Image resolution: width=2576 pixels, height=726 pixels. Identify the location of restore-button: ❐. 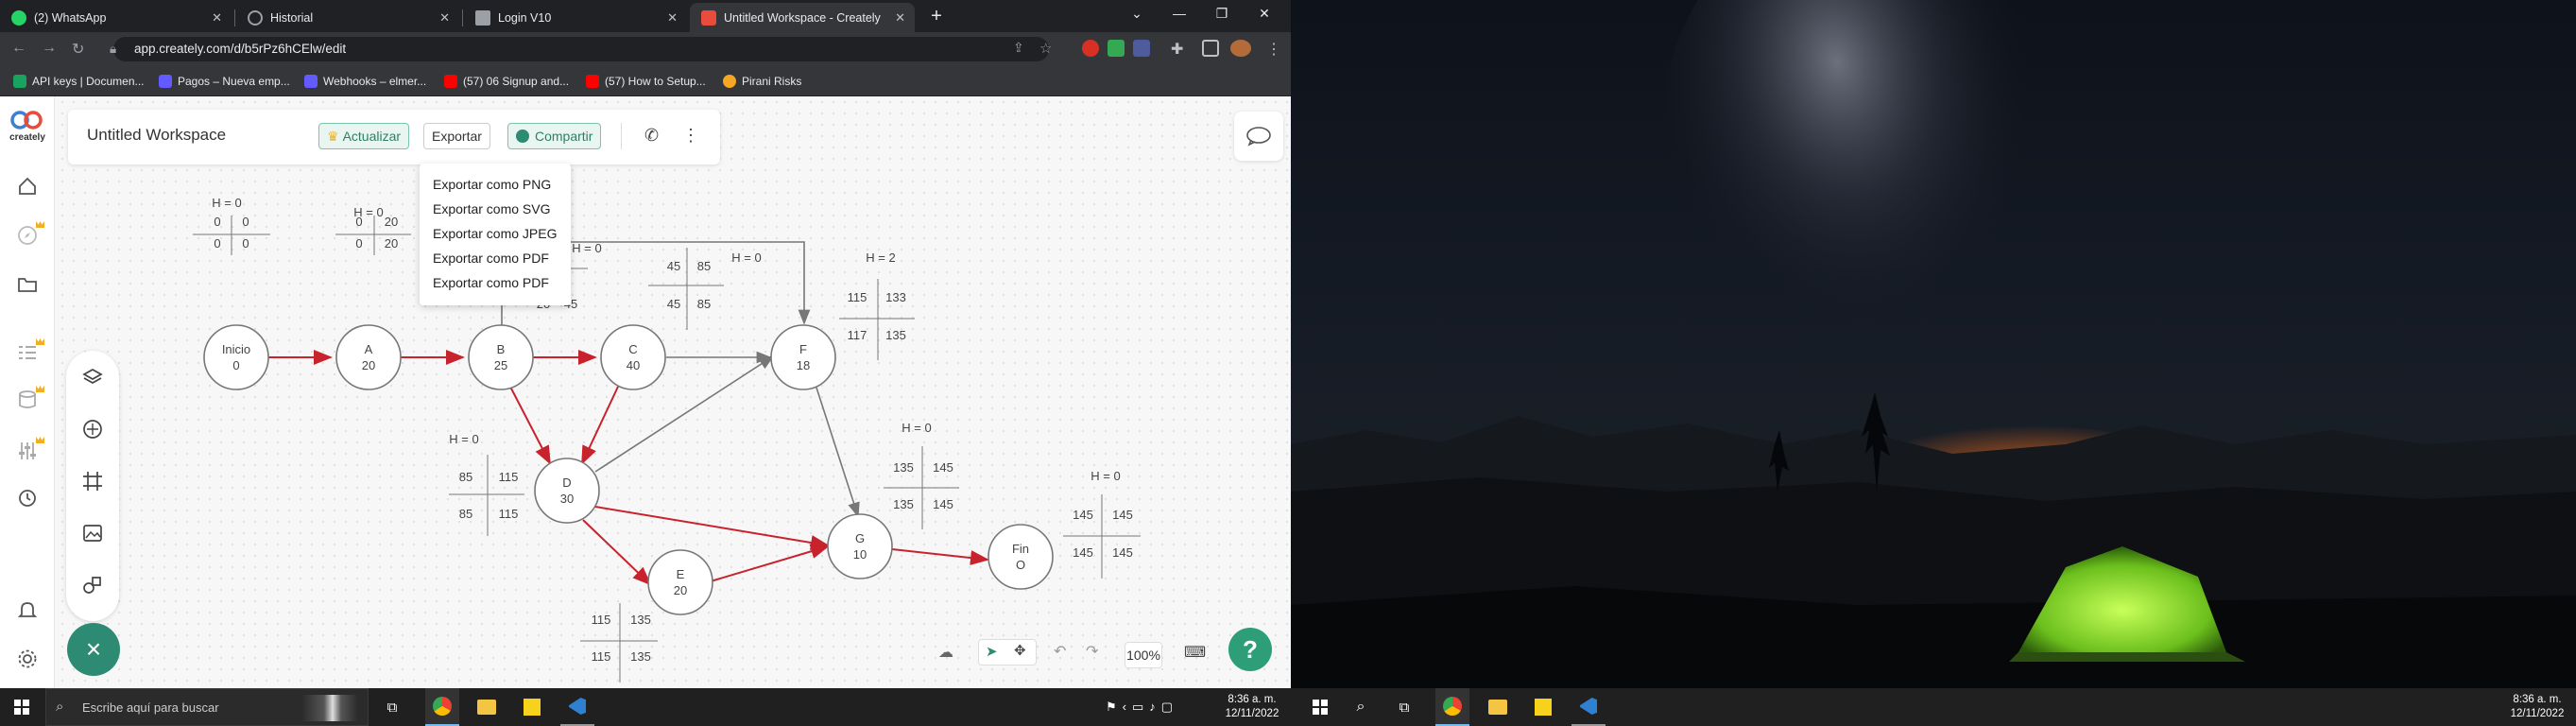
(1222, 14).